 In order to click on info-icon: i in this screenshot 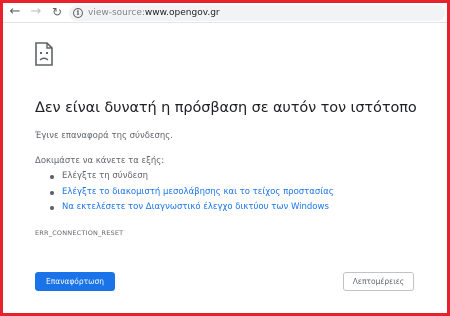, I will do `click(78, 13)`.